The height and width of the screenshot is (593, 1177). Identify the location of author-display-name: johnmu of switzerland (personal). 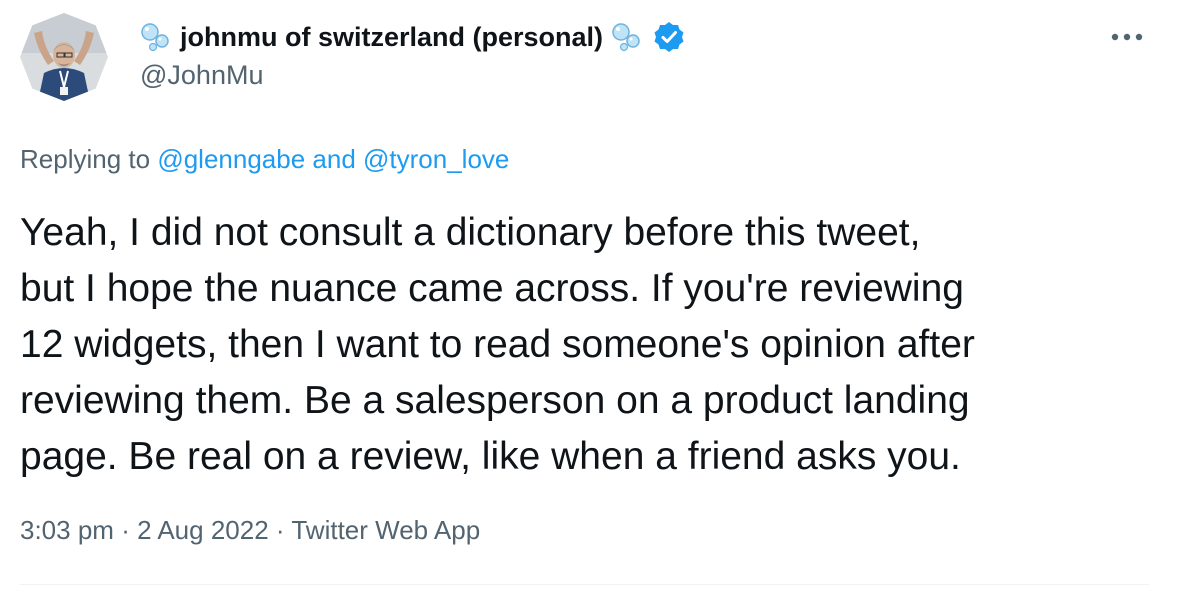
(391, 37).